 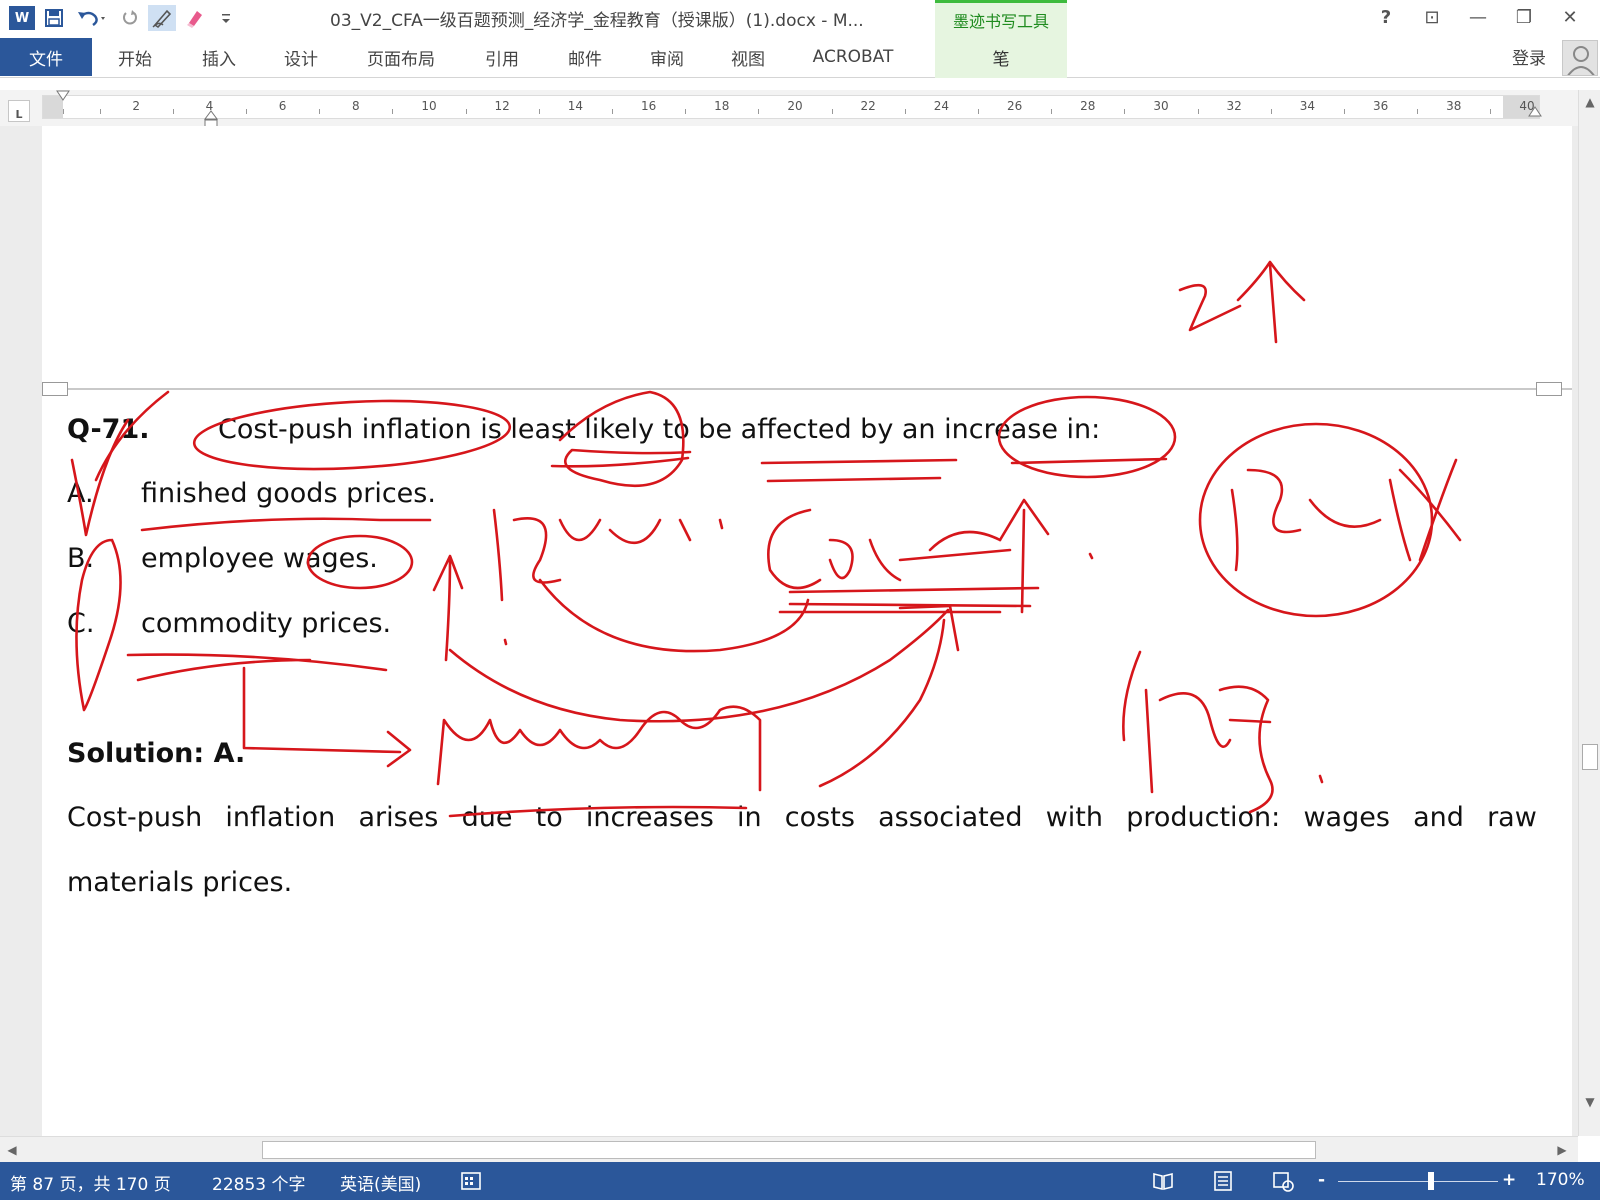 I want to click on tab-review: 审阅, so click(x=667, y=57).